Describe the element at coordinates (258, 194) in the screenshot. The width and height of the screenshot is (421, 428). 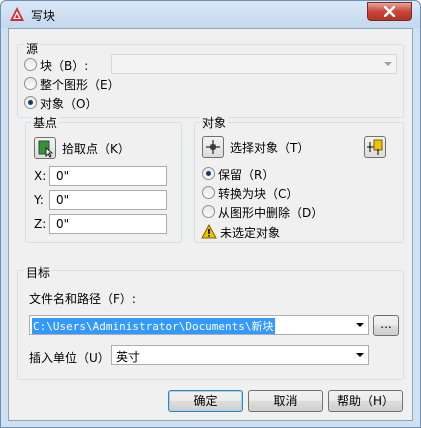
I see `radio-convert-to-block-label: 转换为块（C）` at that location.